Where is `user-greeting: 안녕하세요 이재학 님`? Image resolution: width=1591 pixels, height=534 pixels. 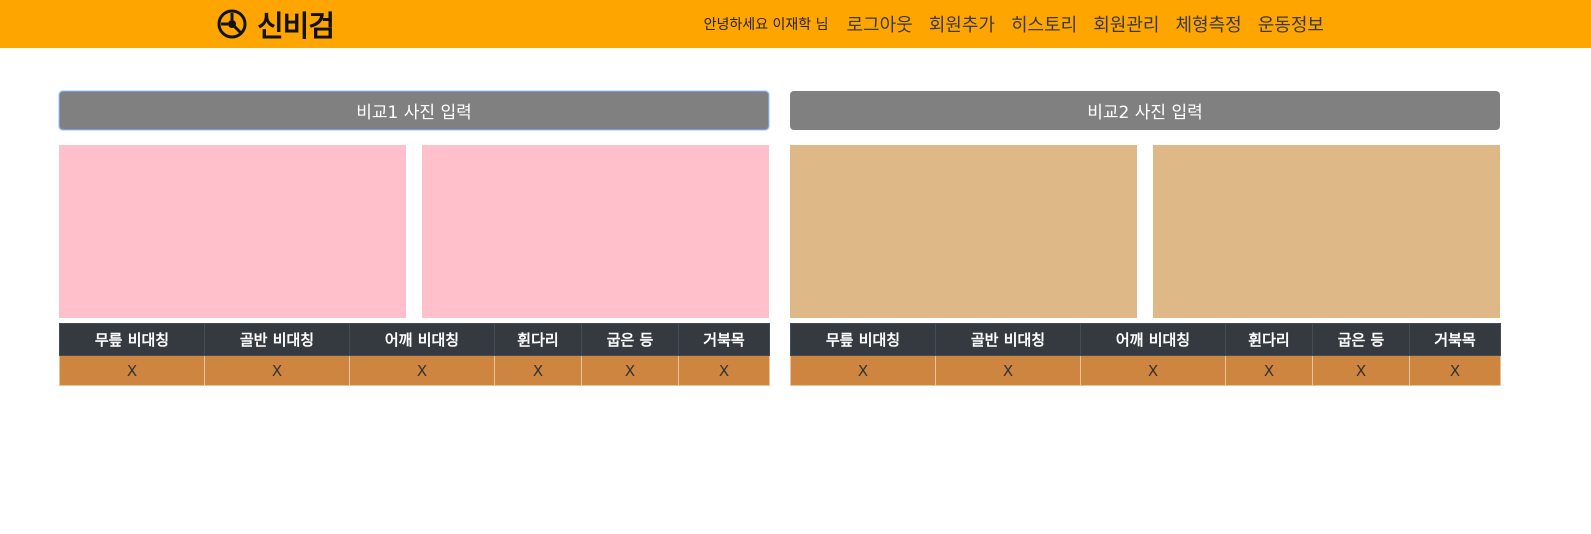 user-greeting: 안녕하세요 이재학 님 is located at coordinates (766, 25).